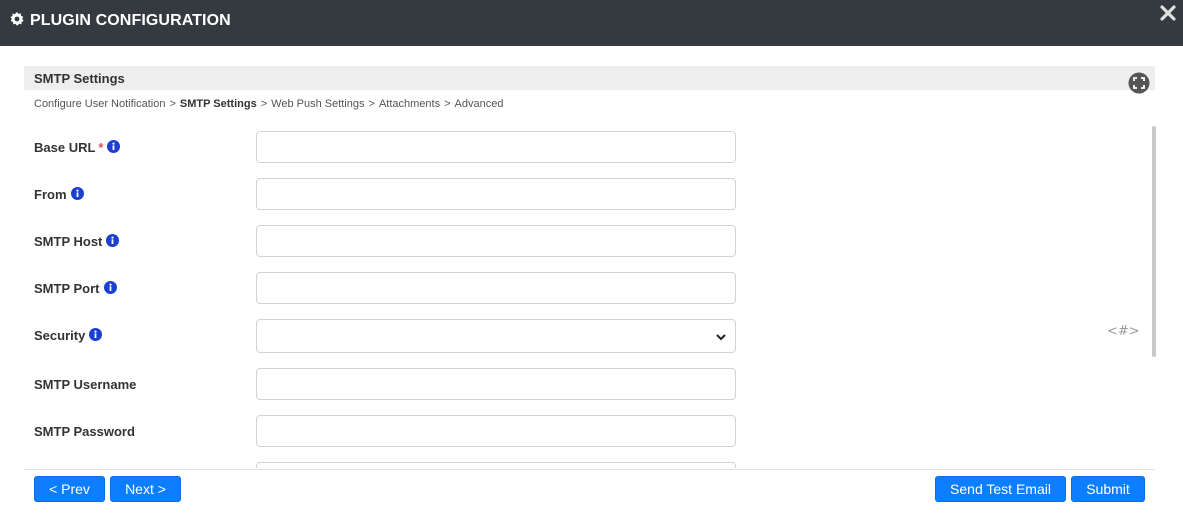  I want to click on smtp-port-input, so click(496, 288).